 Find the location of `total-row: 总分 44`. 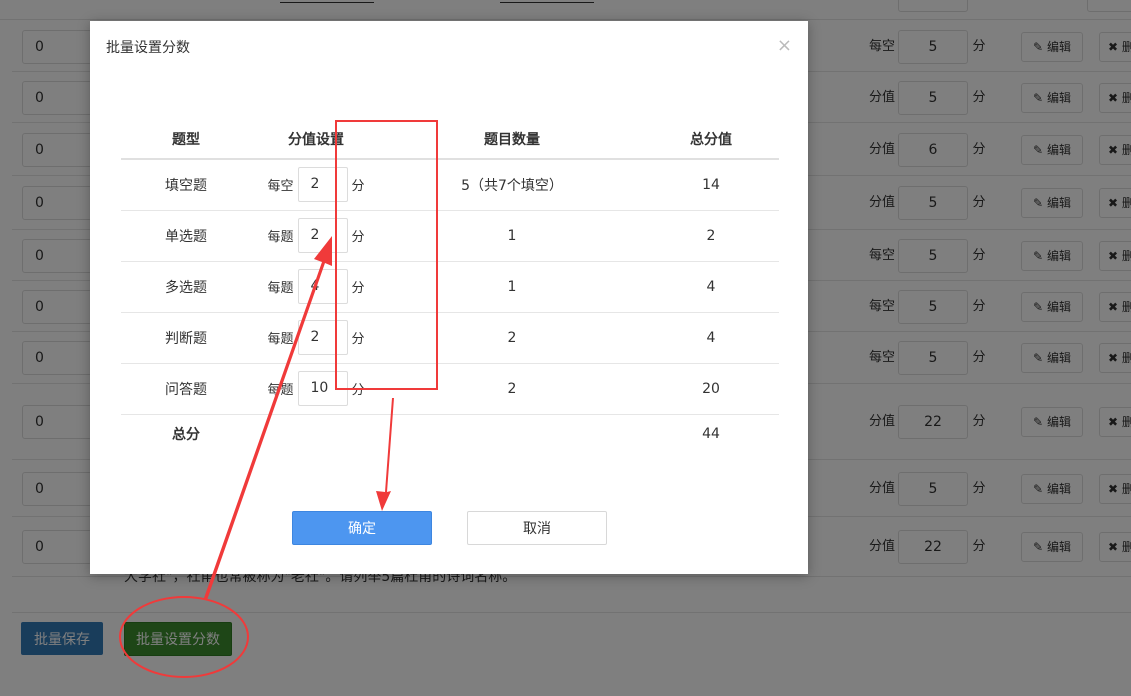

total-row: 总分 44 is located at coordinates (450, 434).